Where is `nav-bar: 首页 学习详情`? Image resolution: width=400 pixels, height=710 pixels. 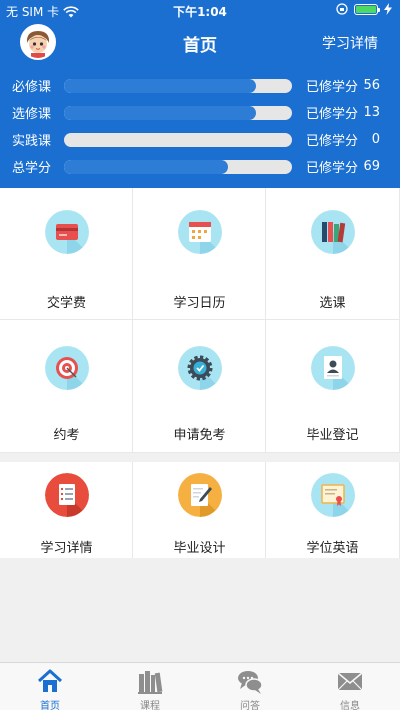 nav-bar: 首页 学习详情 is located at coordinates (200, 42).